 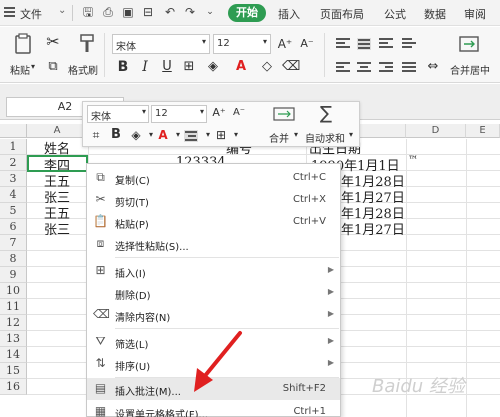 I want to click on row-header: 4, so click(x=13, y=195).